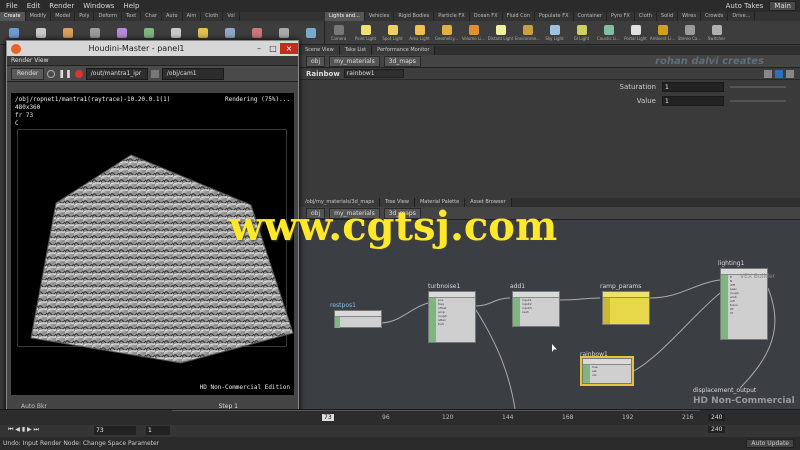  I want to click on path-my-materials: my_materials, so click(354, 61).